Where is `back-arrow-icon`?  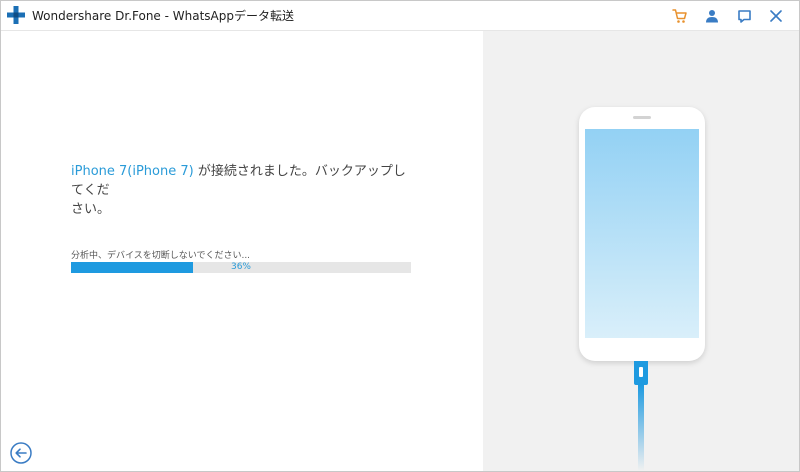
back-arrow-icon is located at coordinates (21, 453).